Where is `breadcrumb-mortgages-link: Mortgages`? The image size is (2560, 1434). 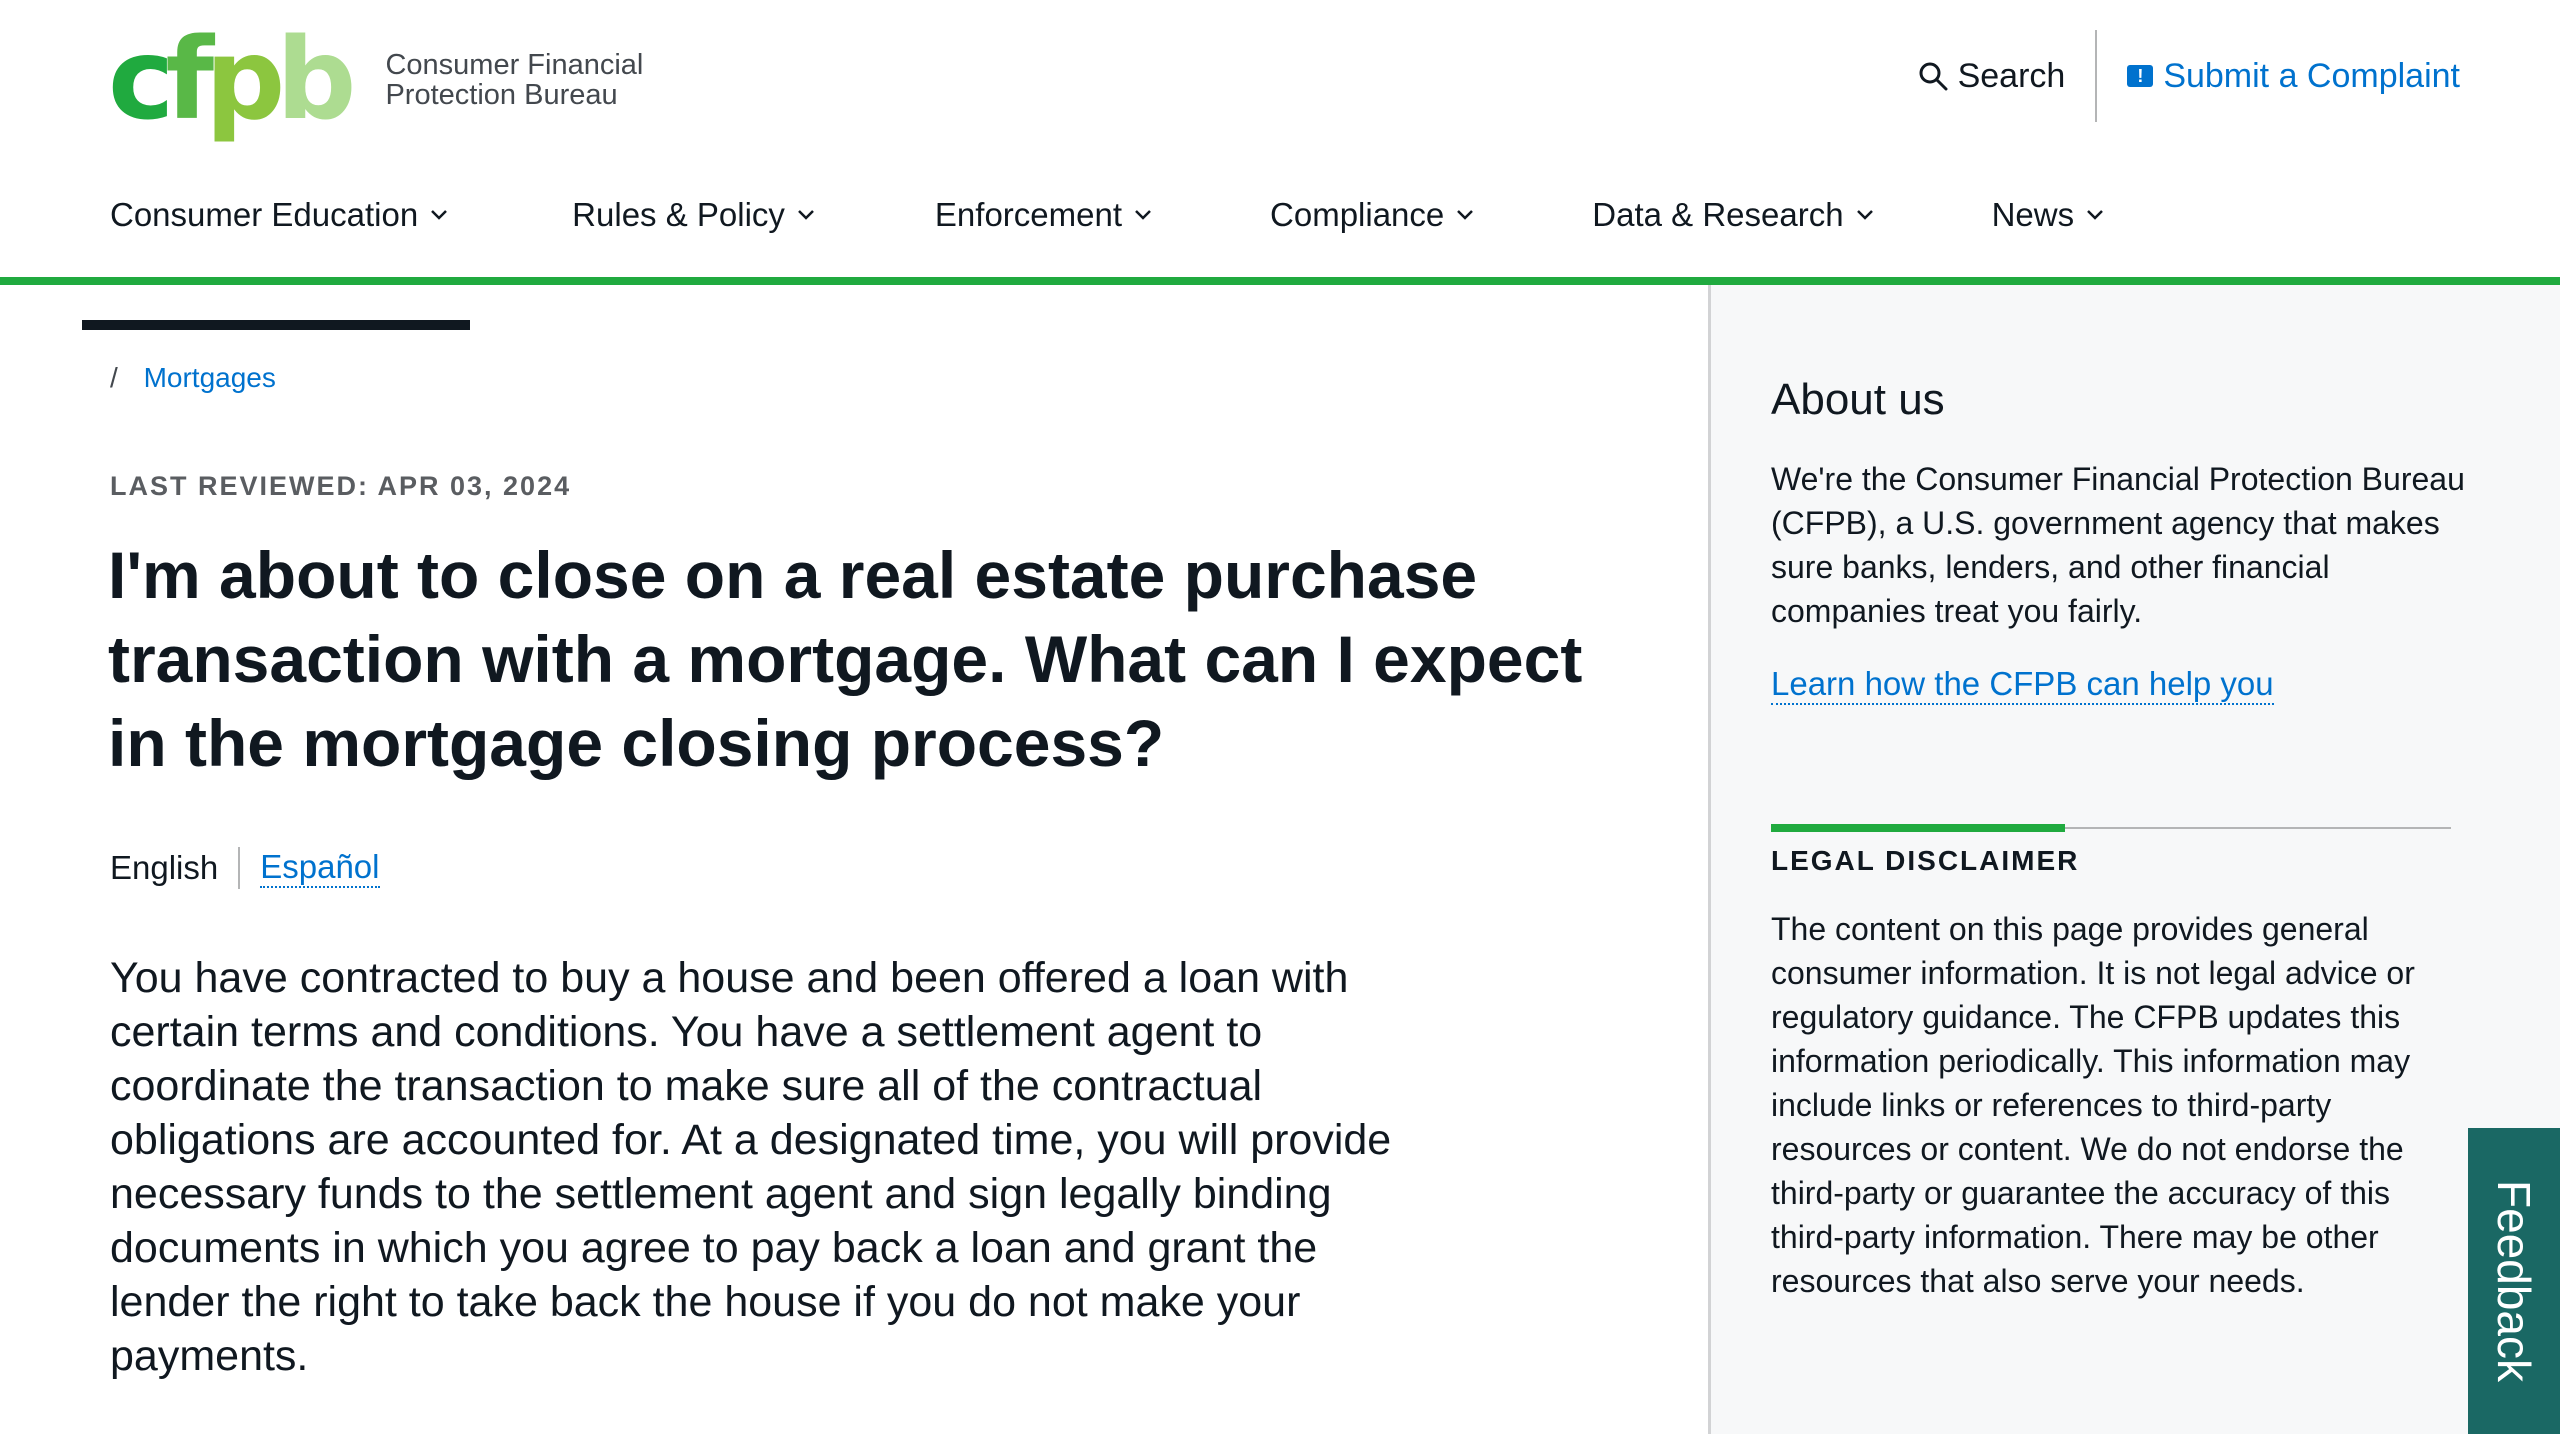
breadcrumb-mortgages-link: Mortgages is located at coordinates (210, 377).